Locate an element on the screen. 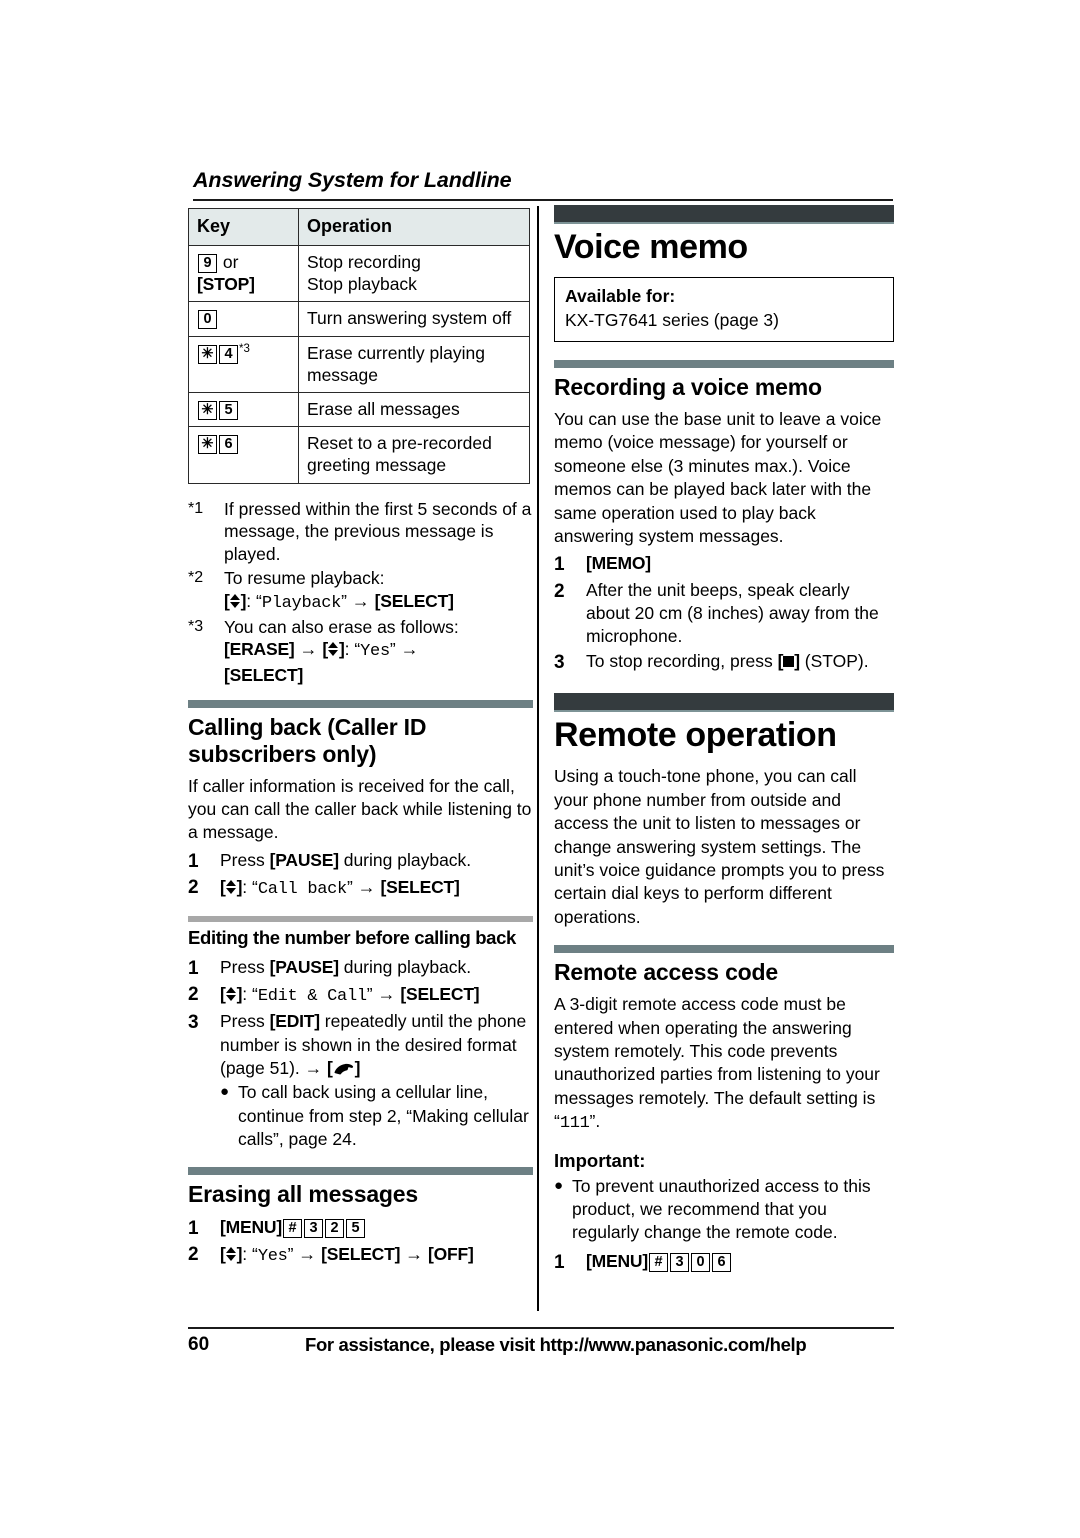 Image resolution: width=1080 pixels, height=1538 pixels. cell-key: ✳ 4 *3 is located at coordinates (243, 364).